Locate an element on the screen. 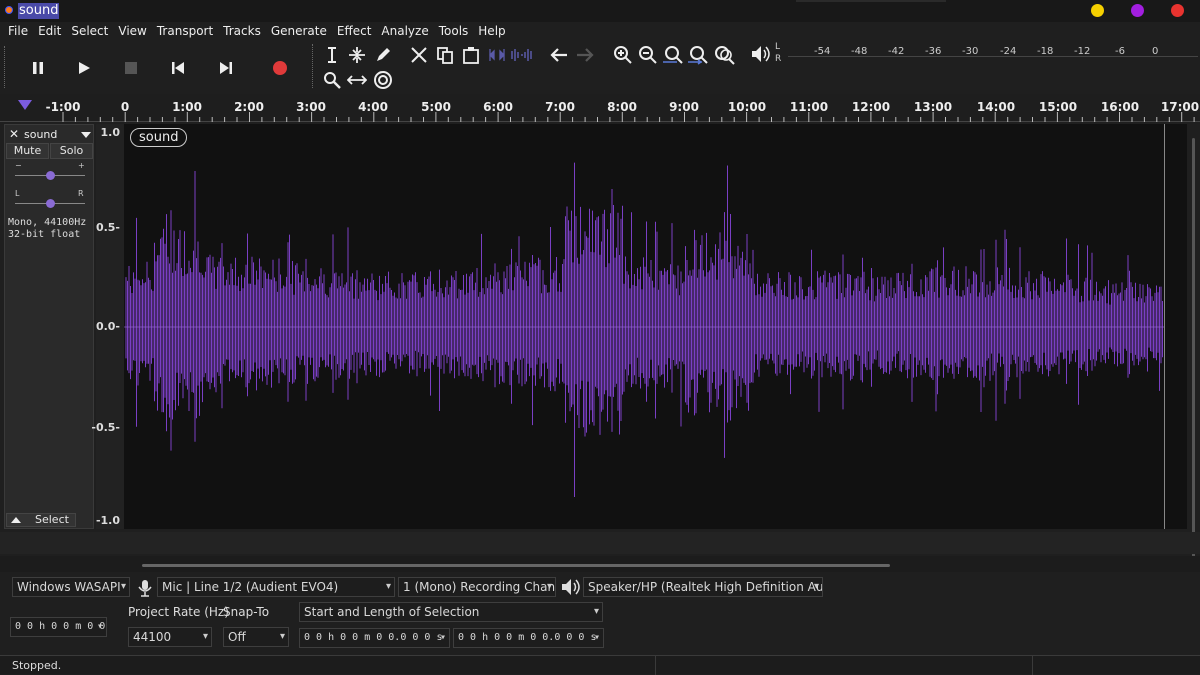 The height and width of the screenshot is (675, 1200). meter-db-label: -6 is located at coordinates (1120, 51).